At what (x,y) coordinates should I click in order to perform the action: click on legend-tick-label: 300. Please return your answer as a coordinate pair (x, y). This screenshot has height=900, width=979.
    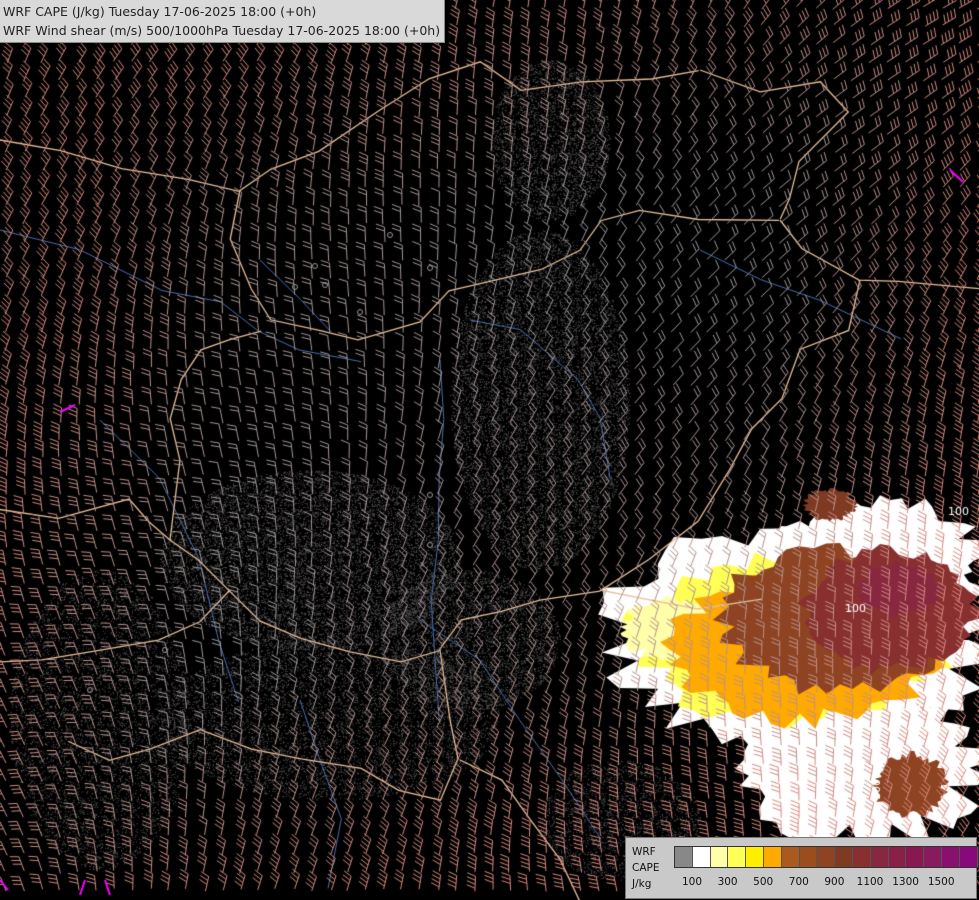
    Looking at the image, I should click on (727, 882).